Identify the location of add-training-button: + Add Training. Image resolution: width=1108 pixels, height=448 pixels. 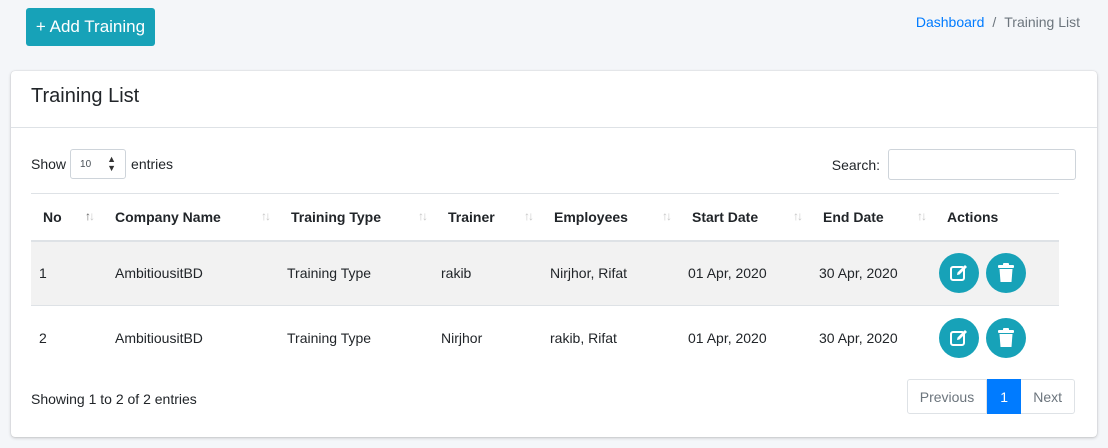
(90, 27).